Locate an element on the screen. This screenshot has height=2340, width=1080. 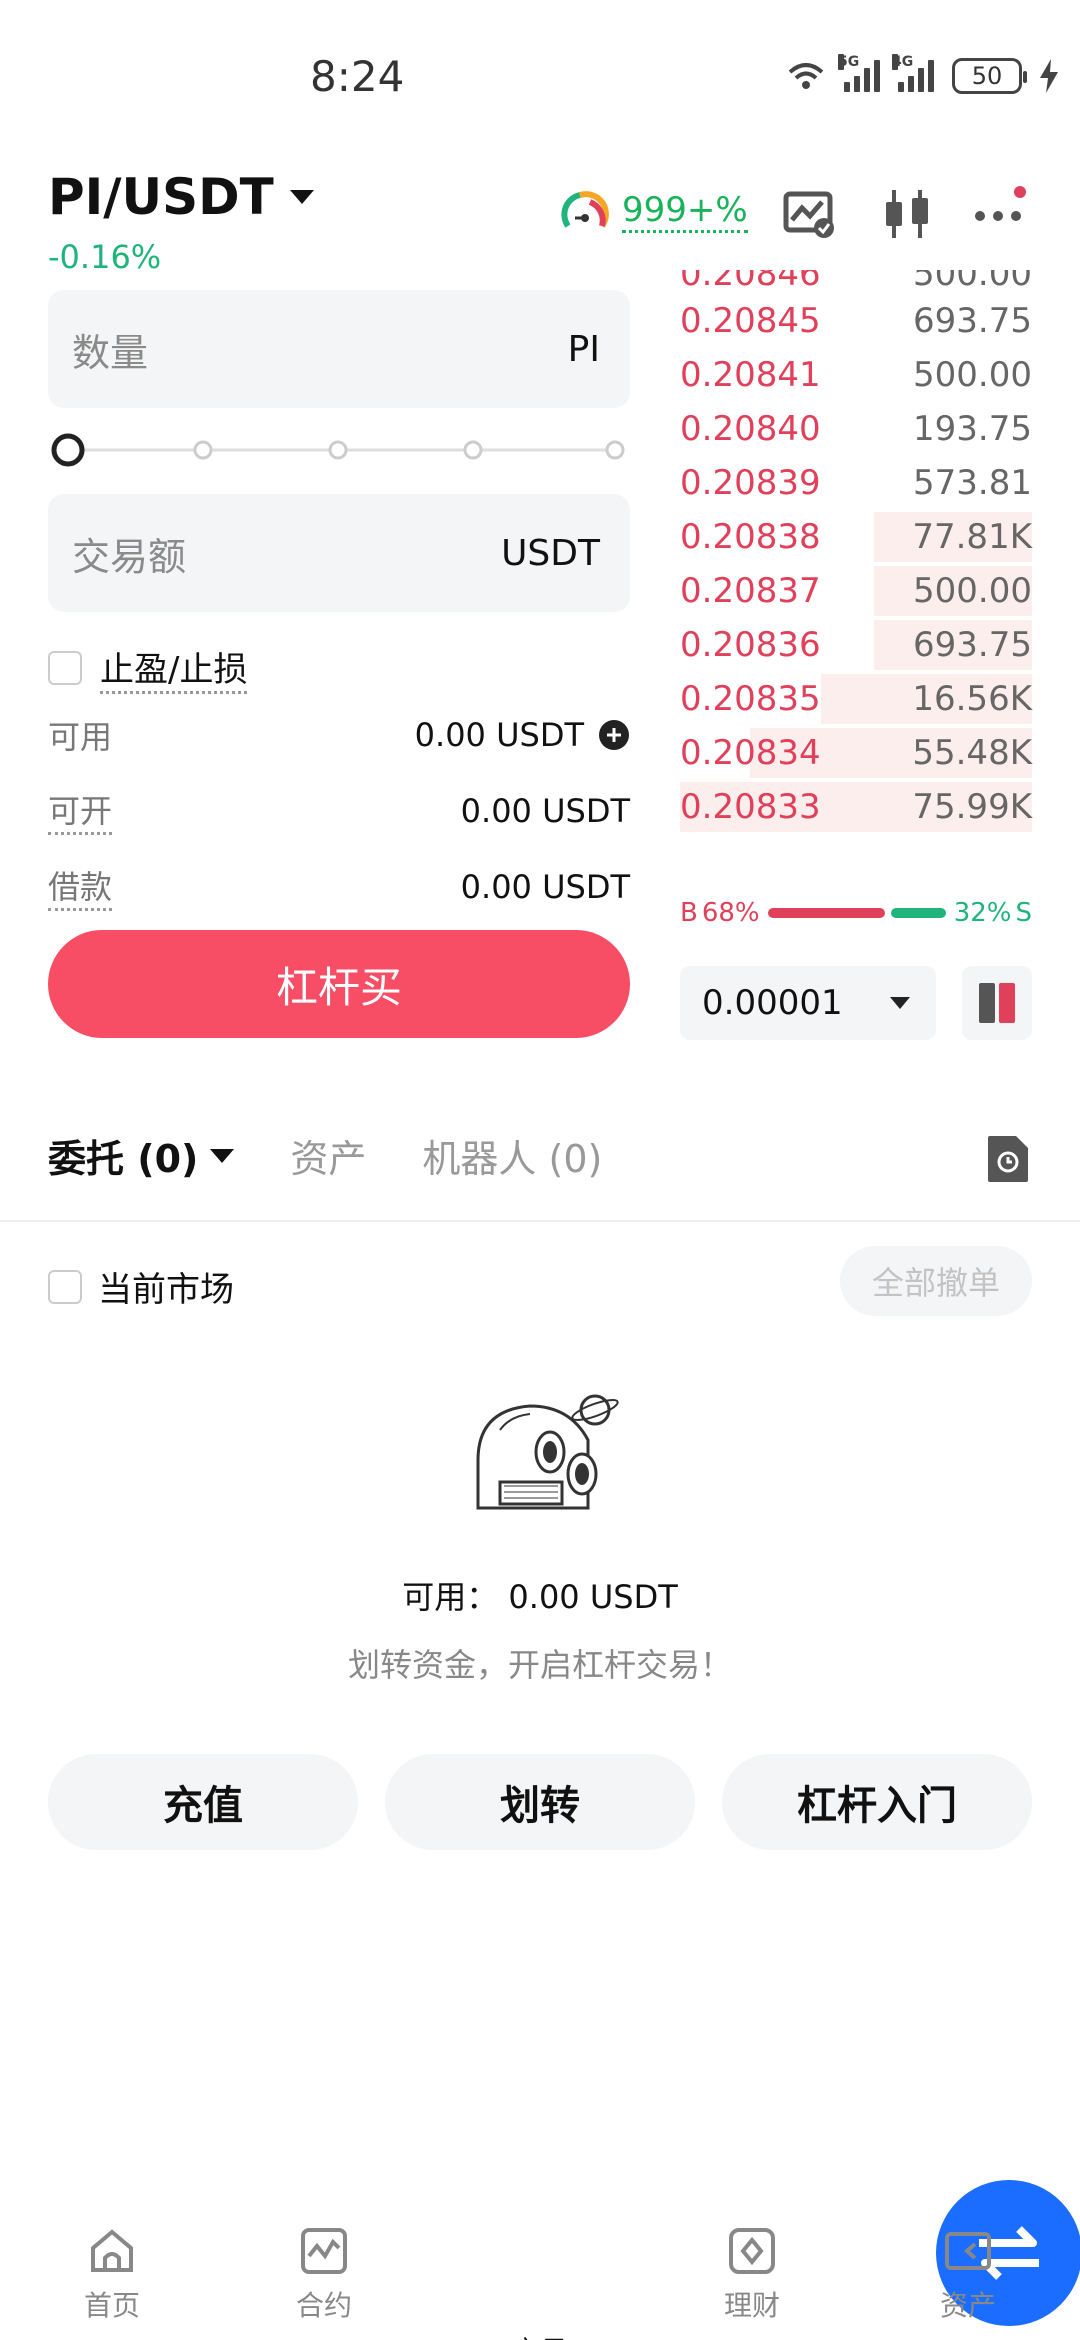
ask-price: 0.20839 is located at coordinates (750, 483).